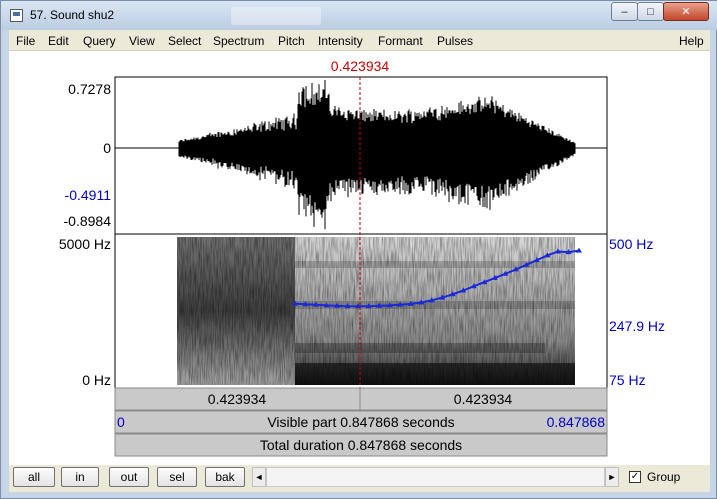 This screenshot has height=499, width=717. Describe the element at coordinates (96, 380) in the screenshot. I see `spectrogram-min-frequency-label: 0 Hz` at that location.